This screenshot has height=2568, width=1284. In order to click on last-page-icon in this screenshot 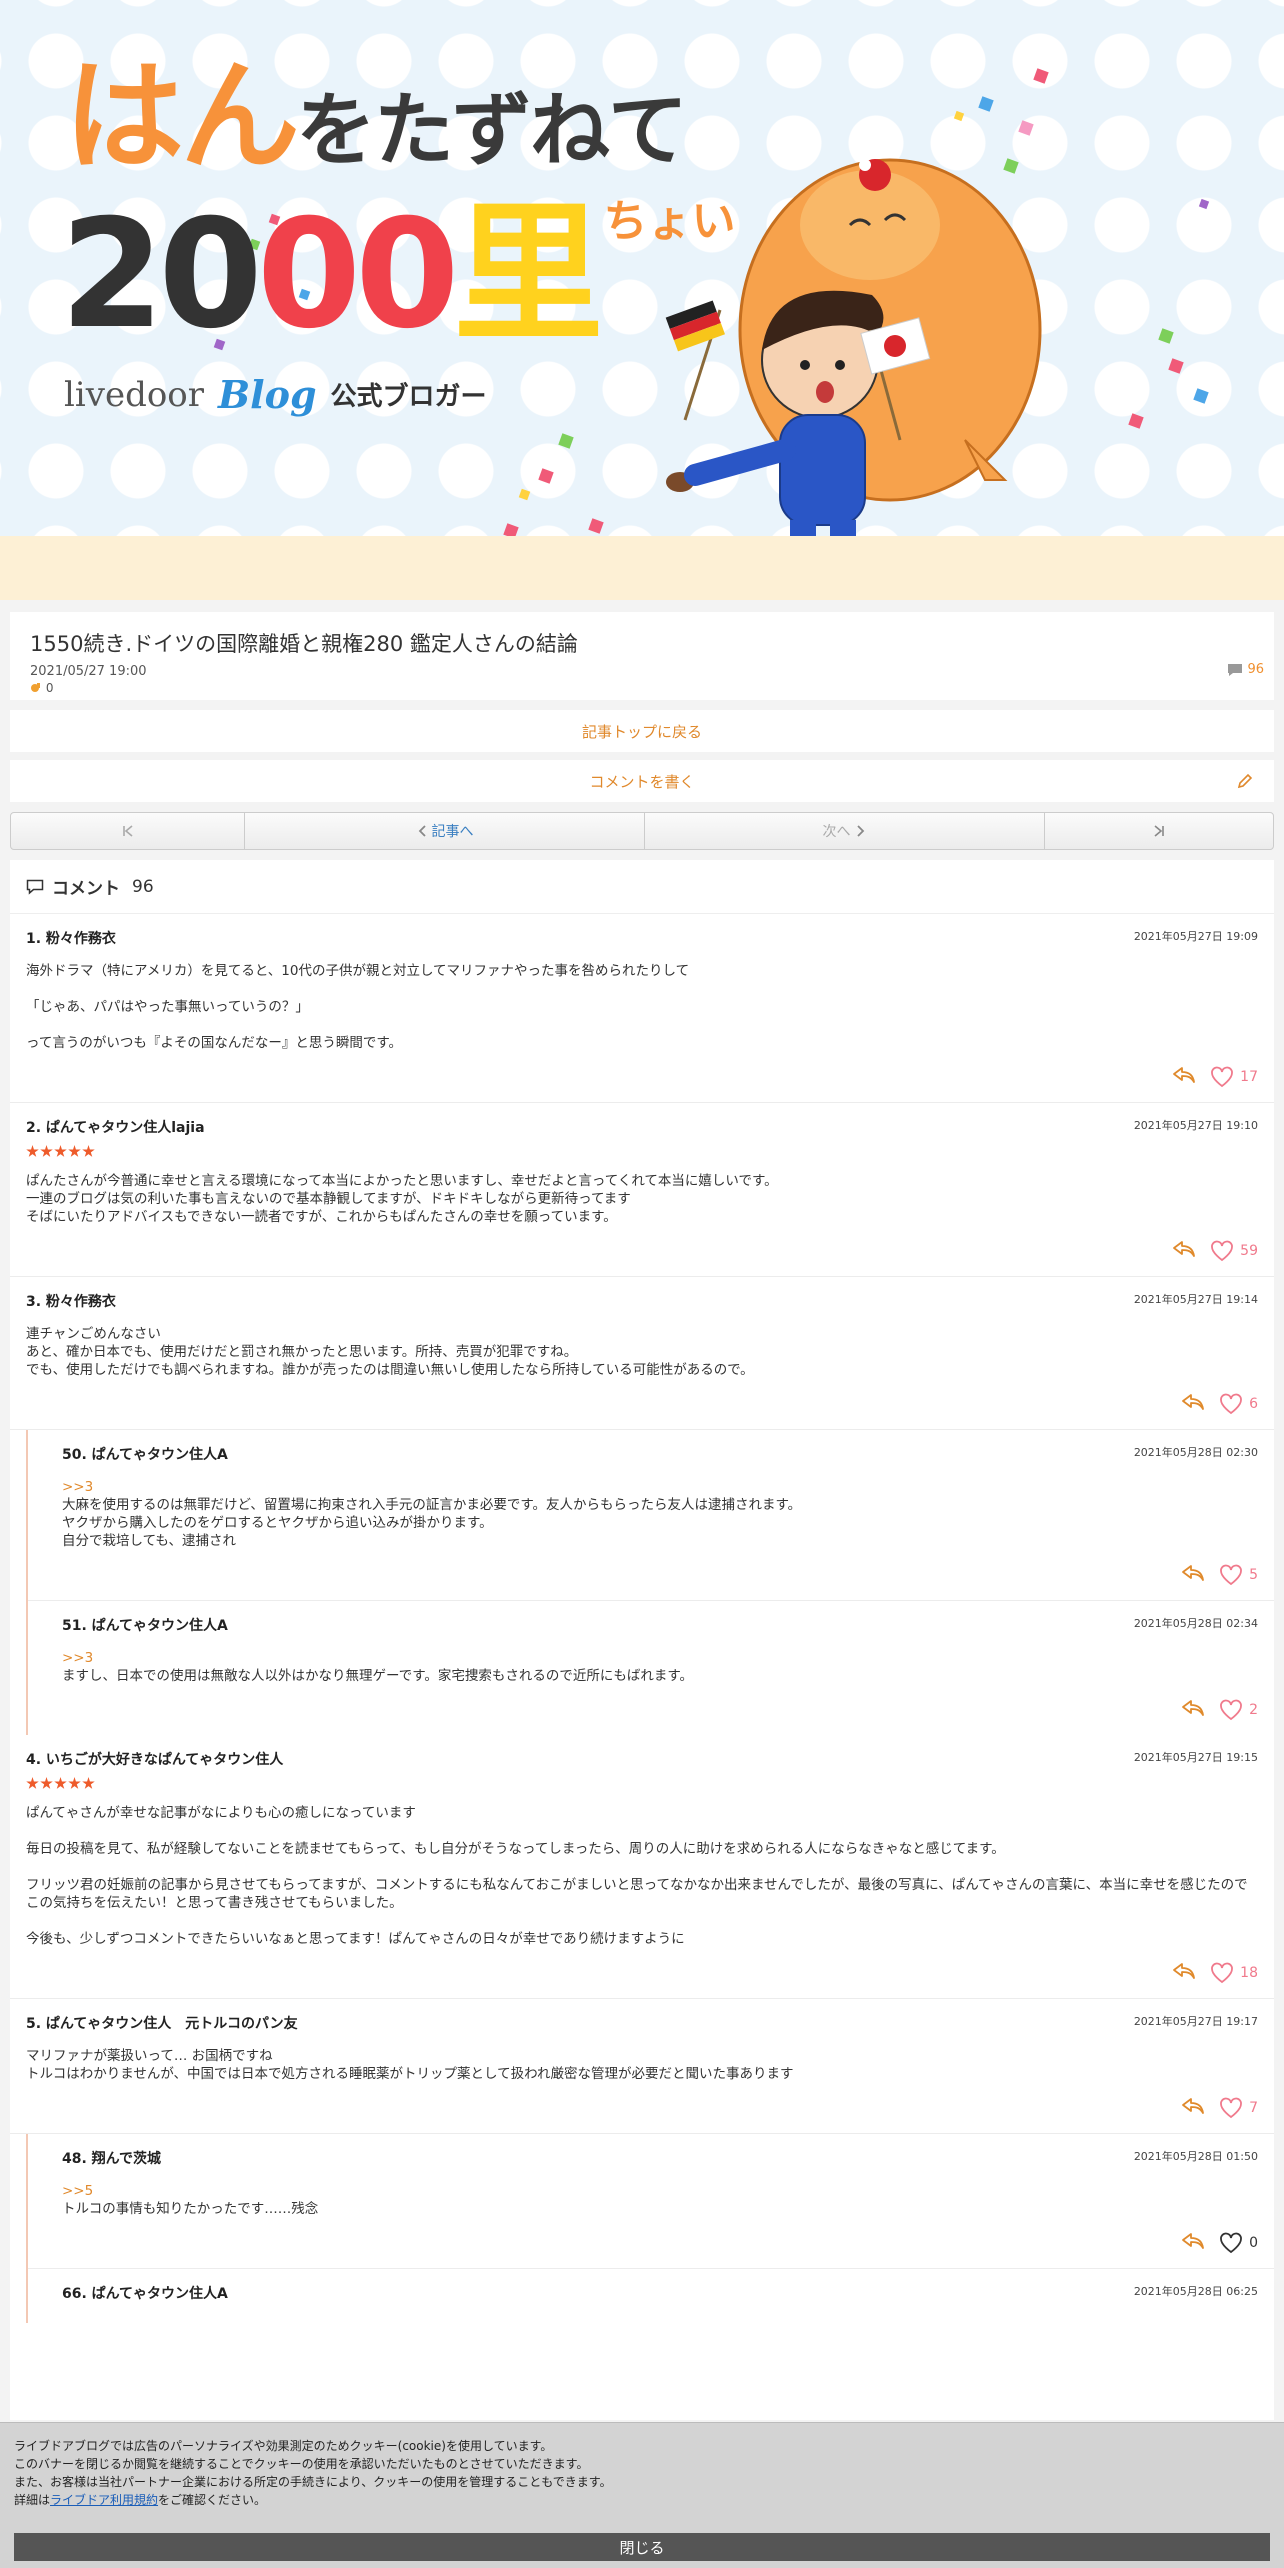, I will do `click(1159, 831)`.